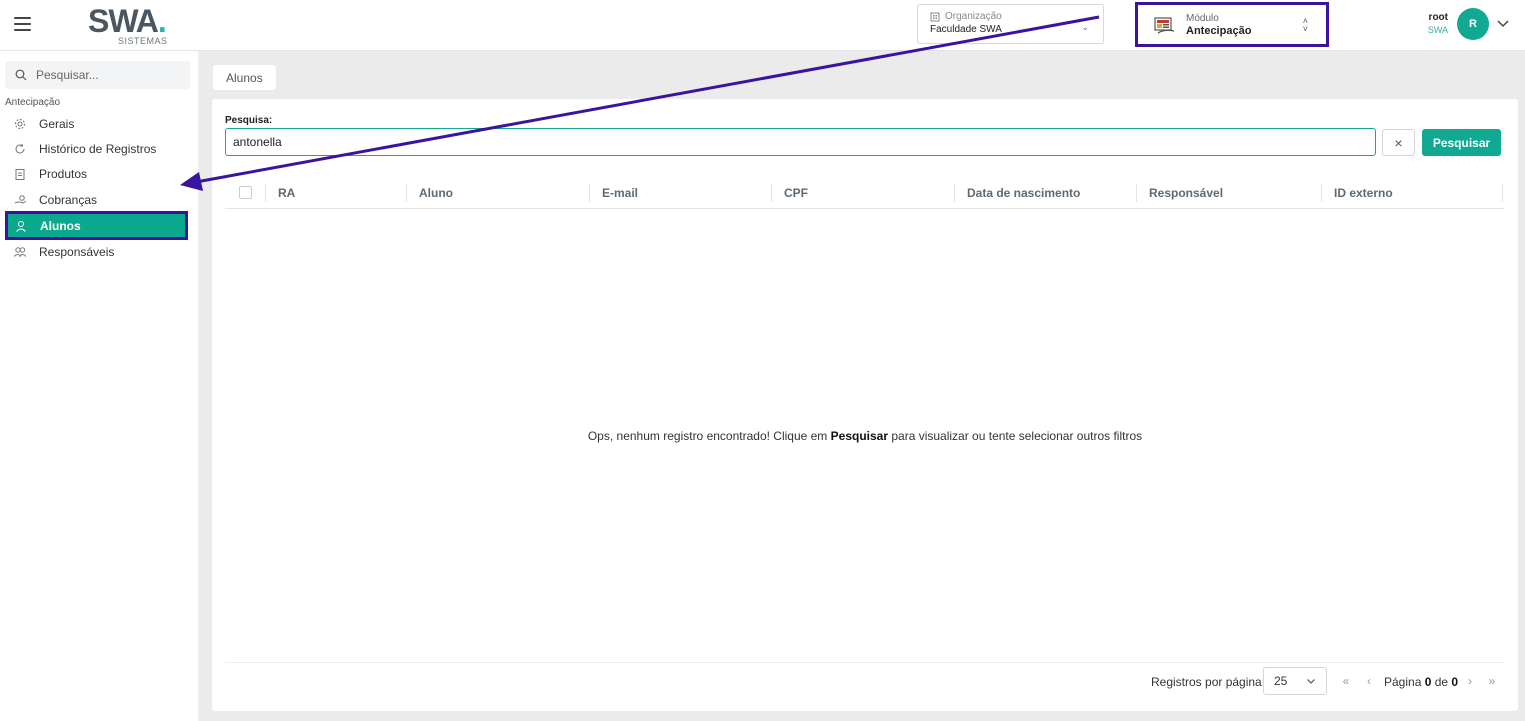 The image size is (1525, 721). Describe the element at coordinates (1437, 30) in the screenshot. I see `user-org: SWA` at that location.